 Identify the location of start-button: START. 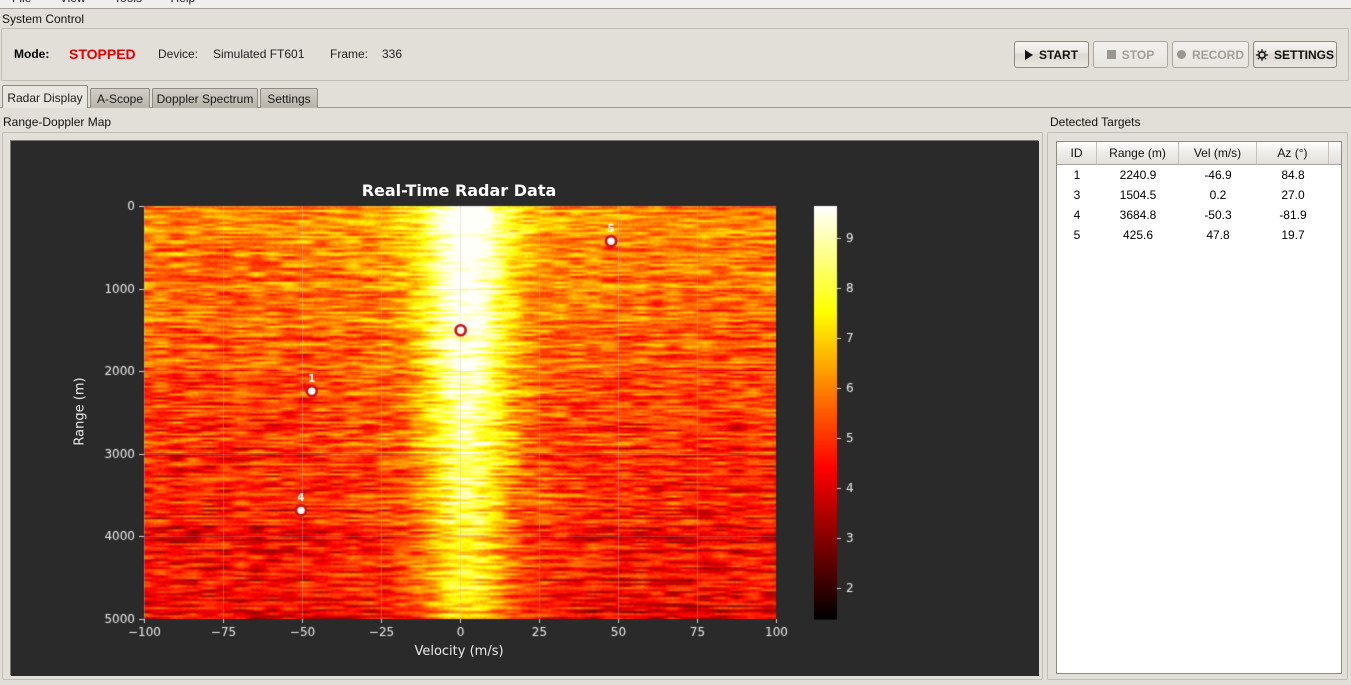
(1051, 54).